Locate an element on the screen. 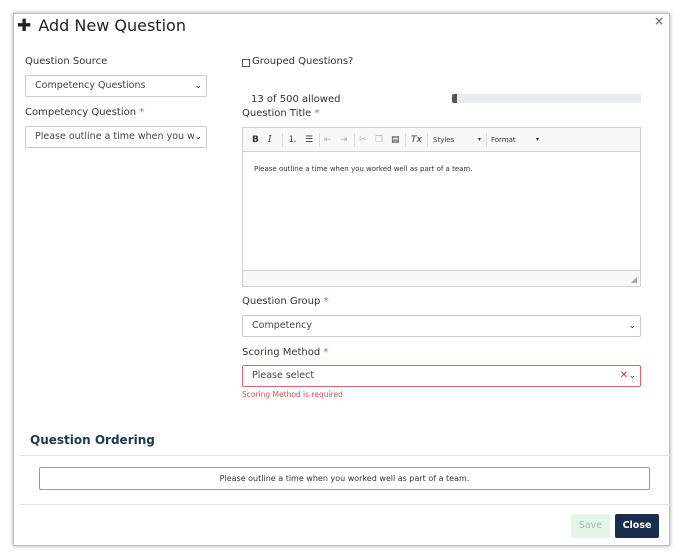  competency-question-label-text: Competency Question is located at coordinates (81, 112).